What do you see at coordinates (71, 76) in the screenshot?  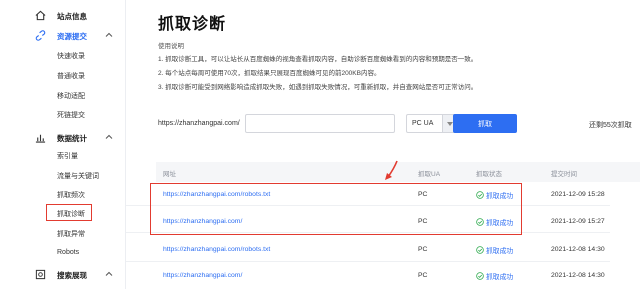 I see `sidebar-item-normal-index: 普通收录` at bounding box center [71, 76].